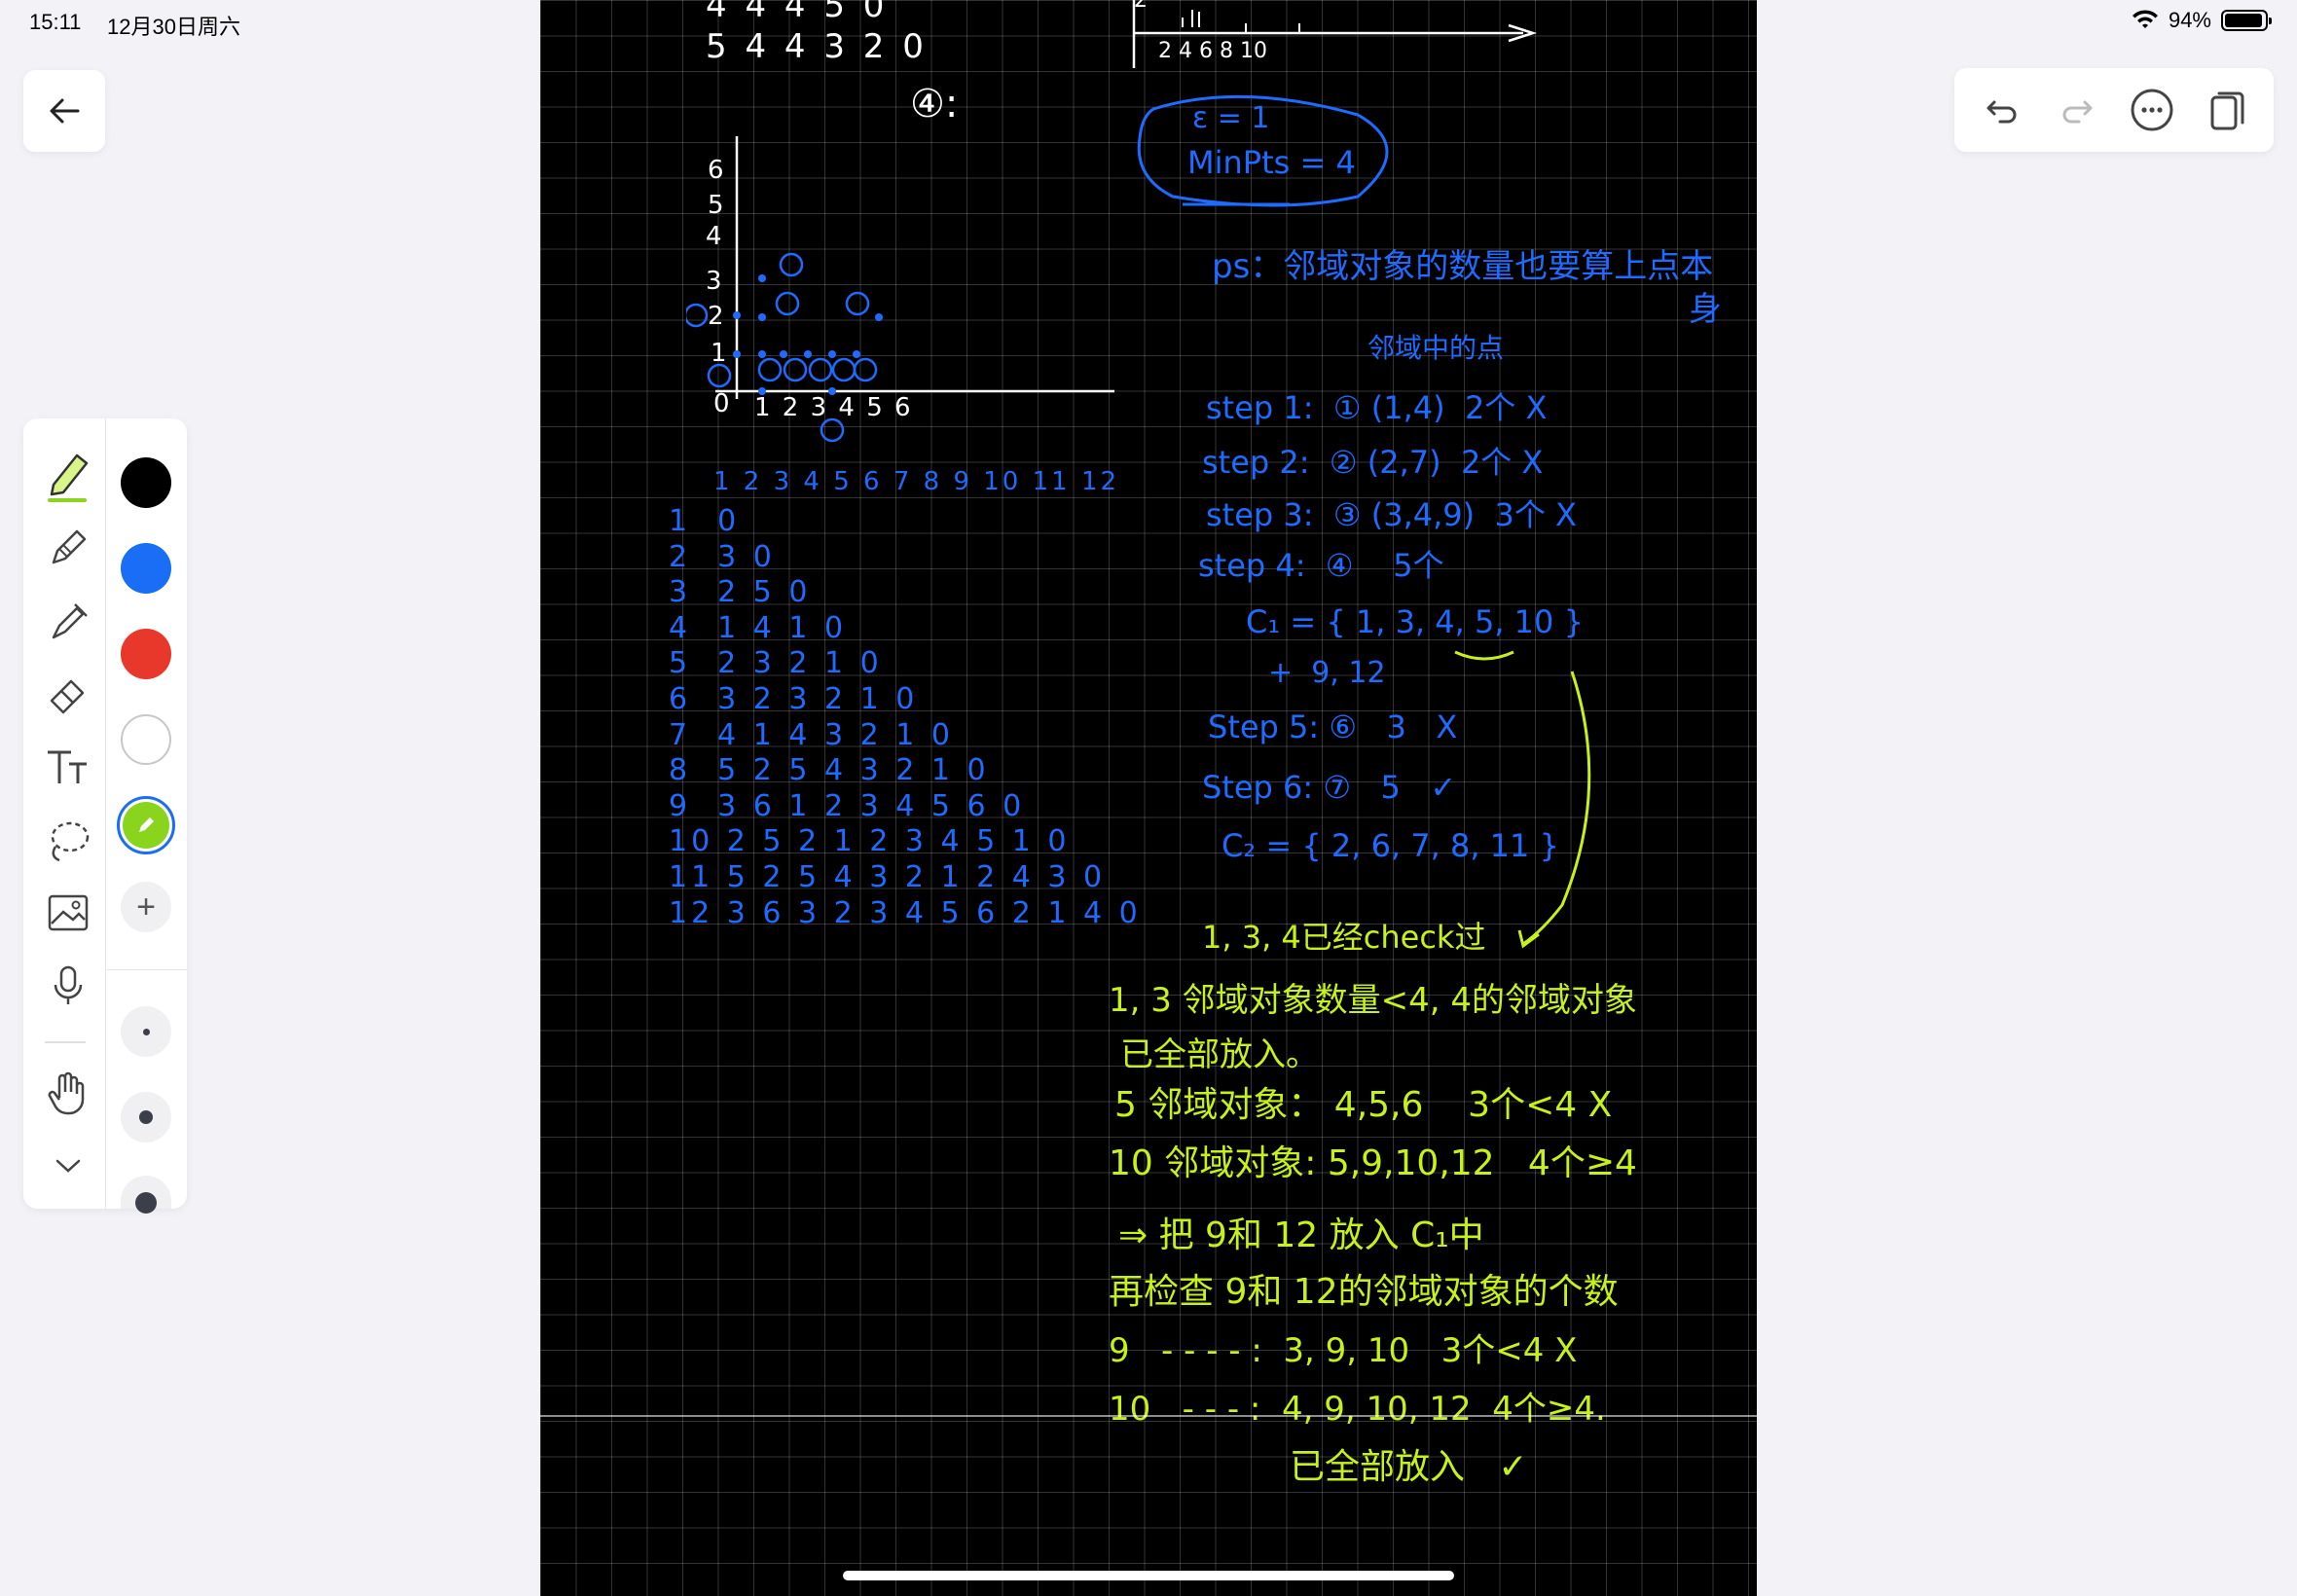 The height and width of the screenshot is (1596, 2297). I want to click on highlighter-icon, so click(68, 477).